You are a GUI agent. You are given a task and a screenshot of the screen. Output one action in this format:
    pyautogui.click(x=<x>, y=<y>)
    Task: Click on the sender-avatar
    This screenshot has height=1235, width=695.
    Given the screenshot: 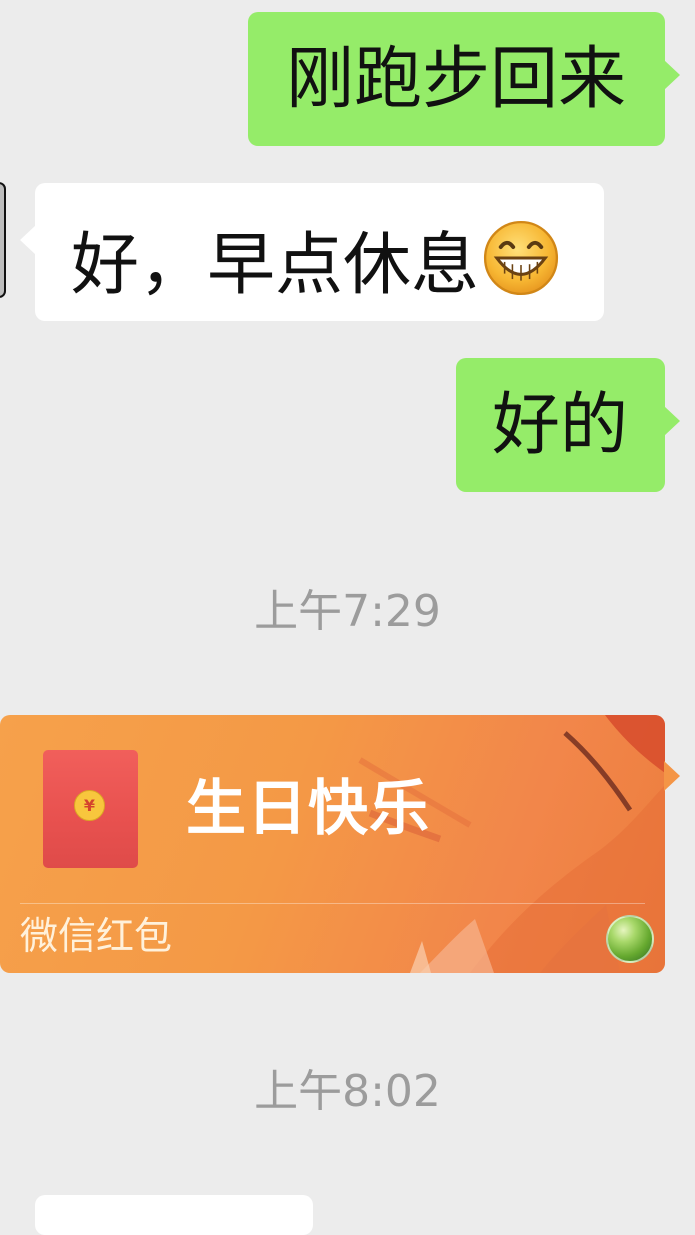 What is the action you would take?
    pyautogui.click(x=630, y=939)
    